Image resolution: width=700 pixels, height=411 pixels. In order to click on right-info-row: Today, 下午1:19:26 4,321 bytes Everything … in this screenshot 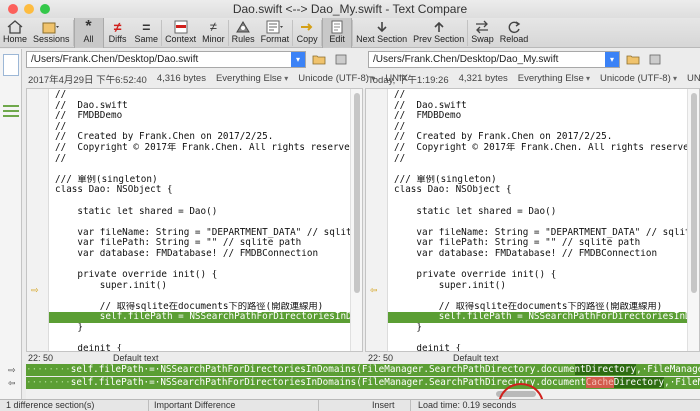, I will do `click(534, 78)`.